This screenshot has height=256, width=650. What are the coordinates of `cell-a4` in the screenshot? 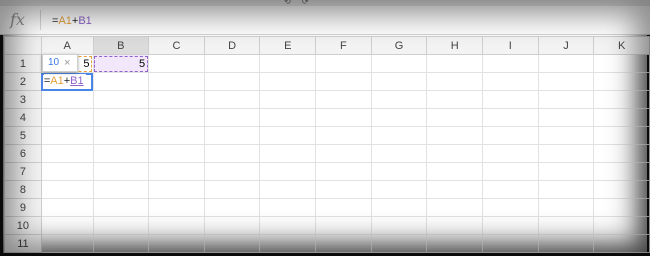 It's located at (67, 117).